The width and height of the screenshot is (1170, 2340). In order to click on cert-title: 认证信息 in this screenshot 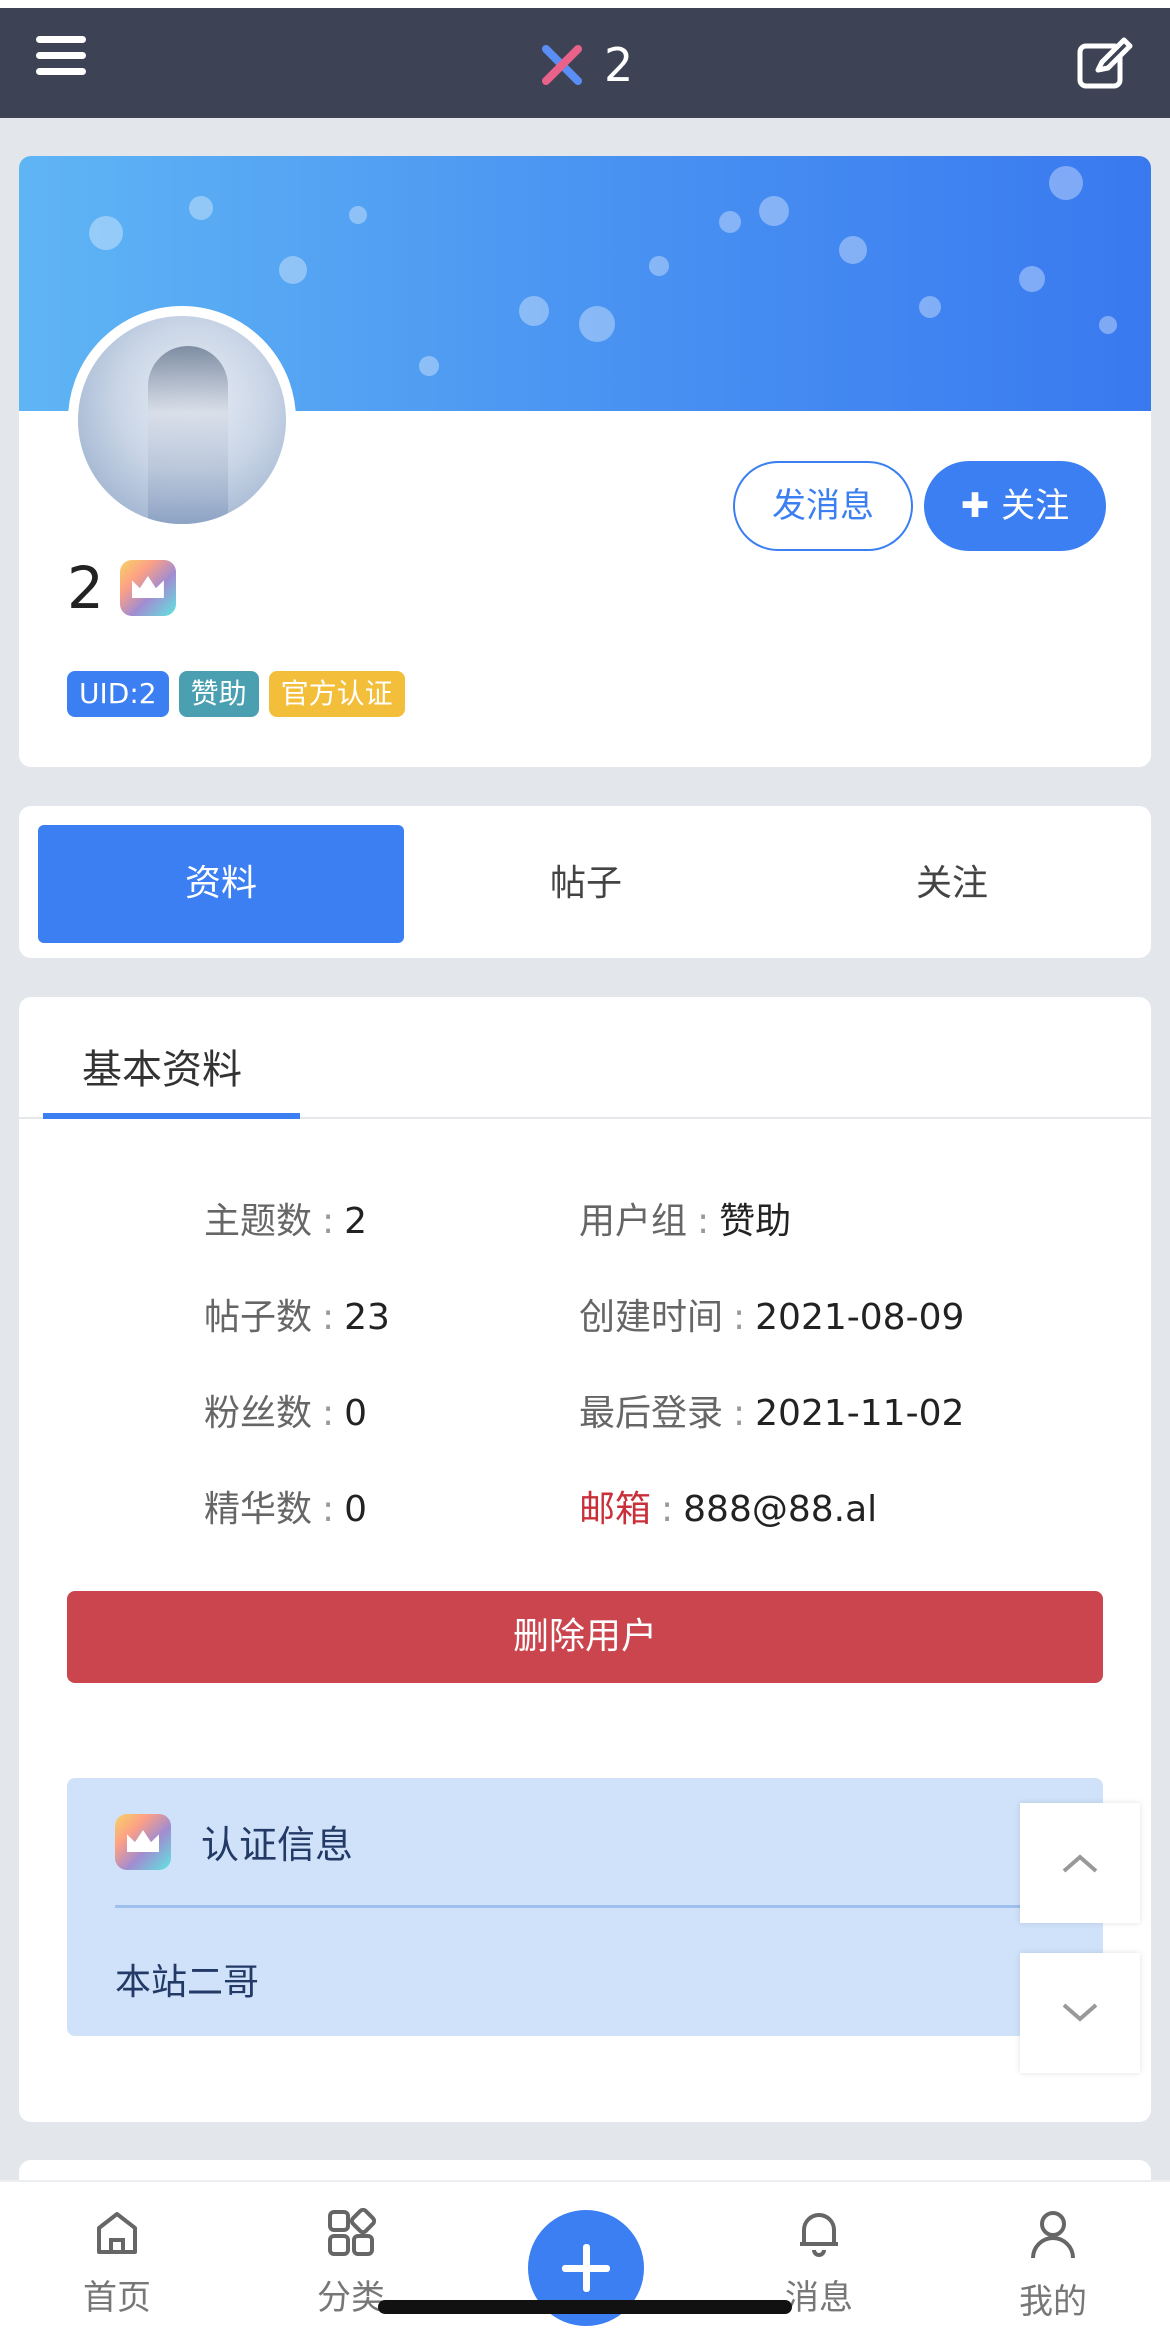, I will do `click(277, 1845)`.